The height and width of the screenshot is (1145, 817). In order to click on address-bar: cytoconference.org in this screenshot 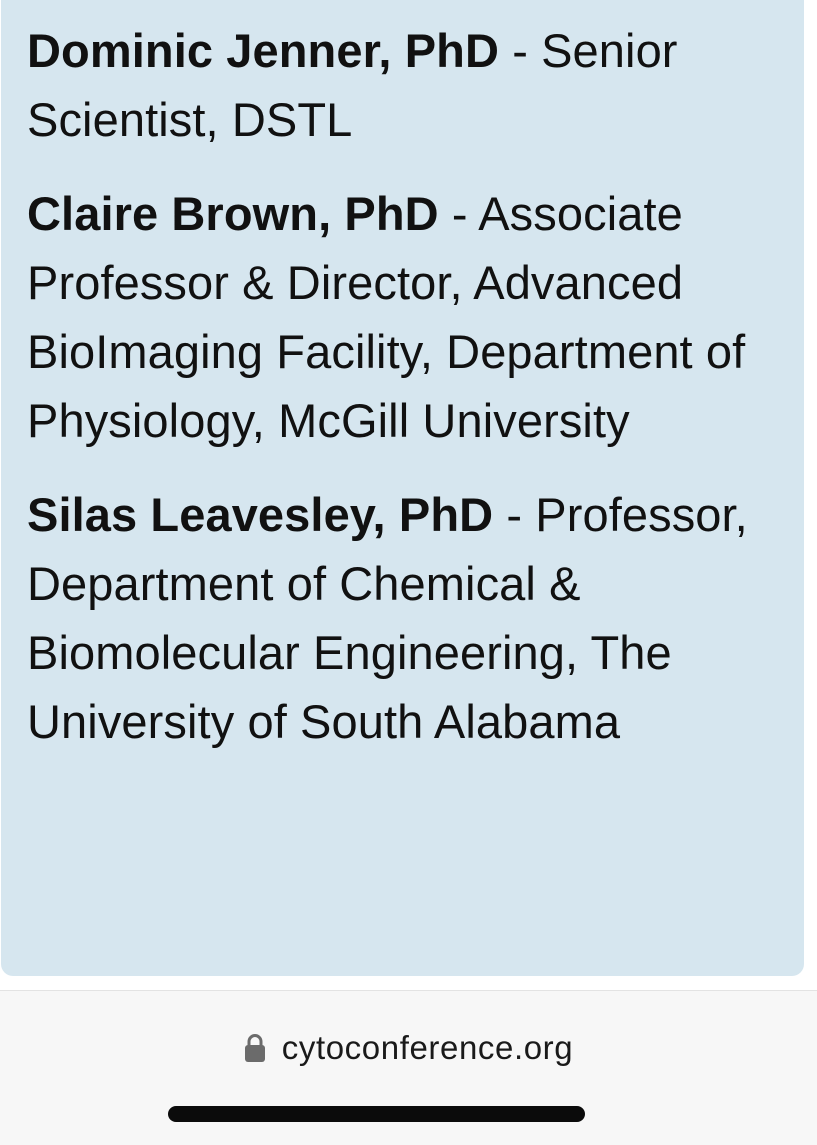, I will do `click(408, 1048)`.